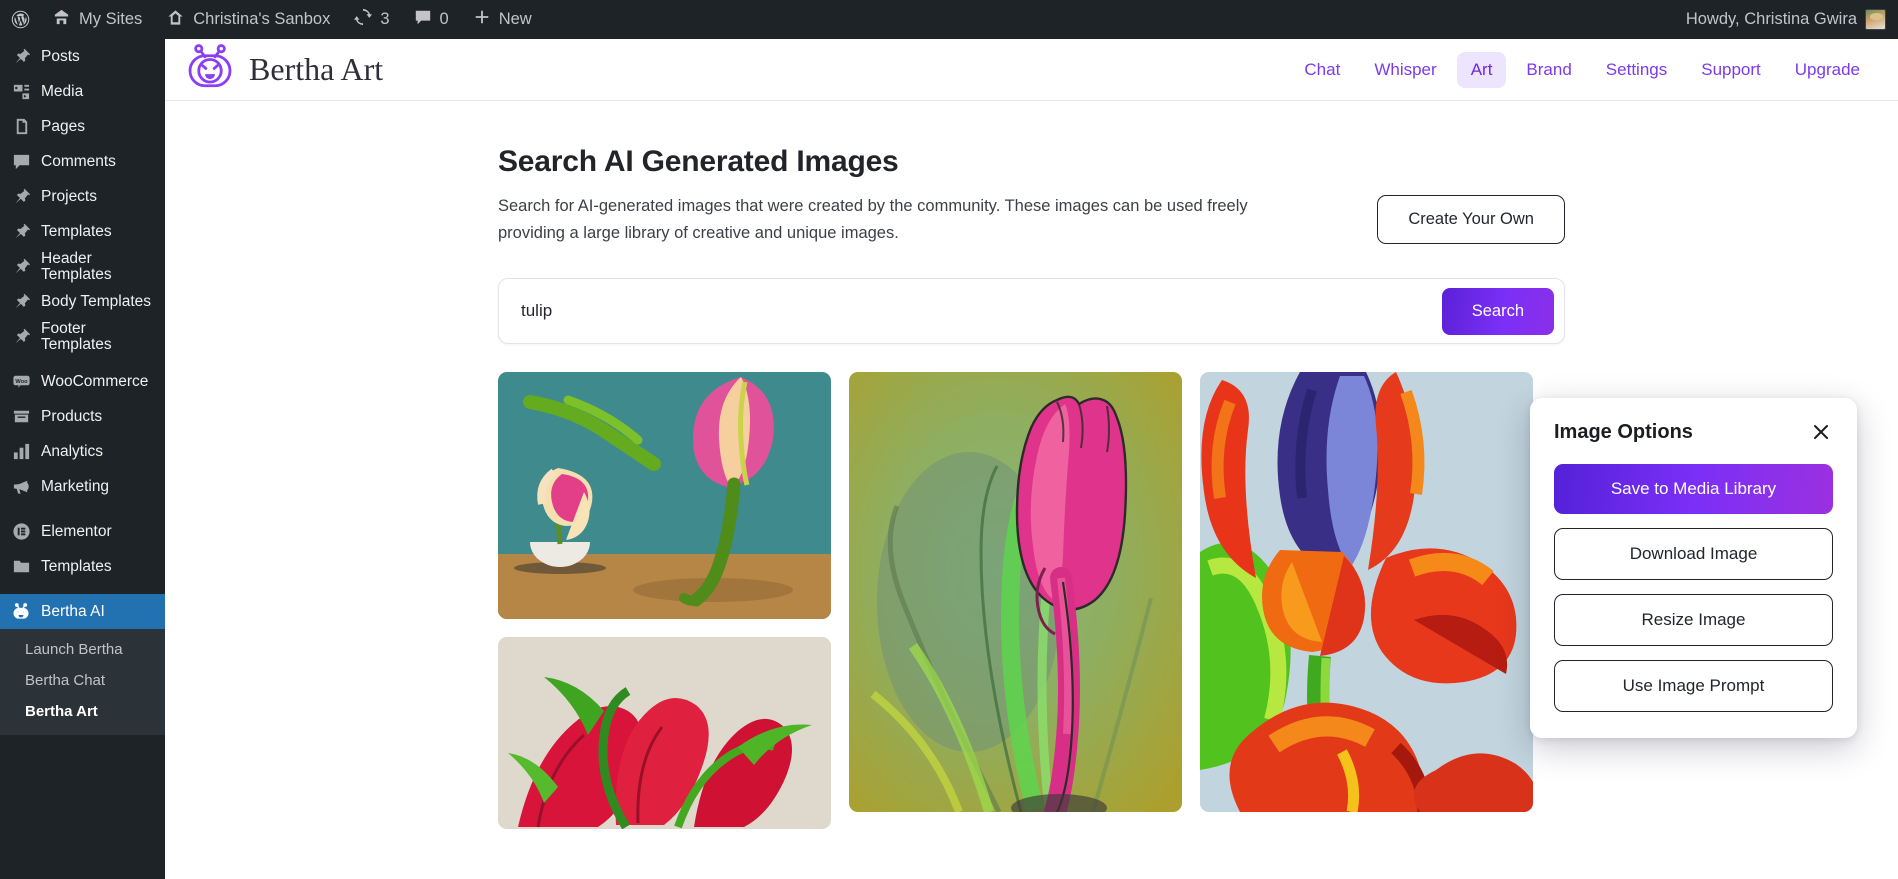 This screenshot has width=1898, height=879. I want to click on admin-bar-label: New, so click(515, 19).